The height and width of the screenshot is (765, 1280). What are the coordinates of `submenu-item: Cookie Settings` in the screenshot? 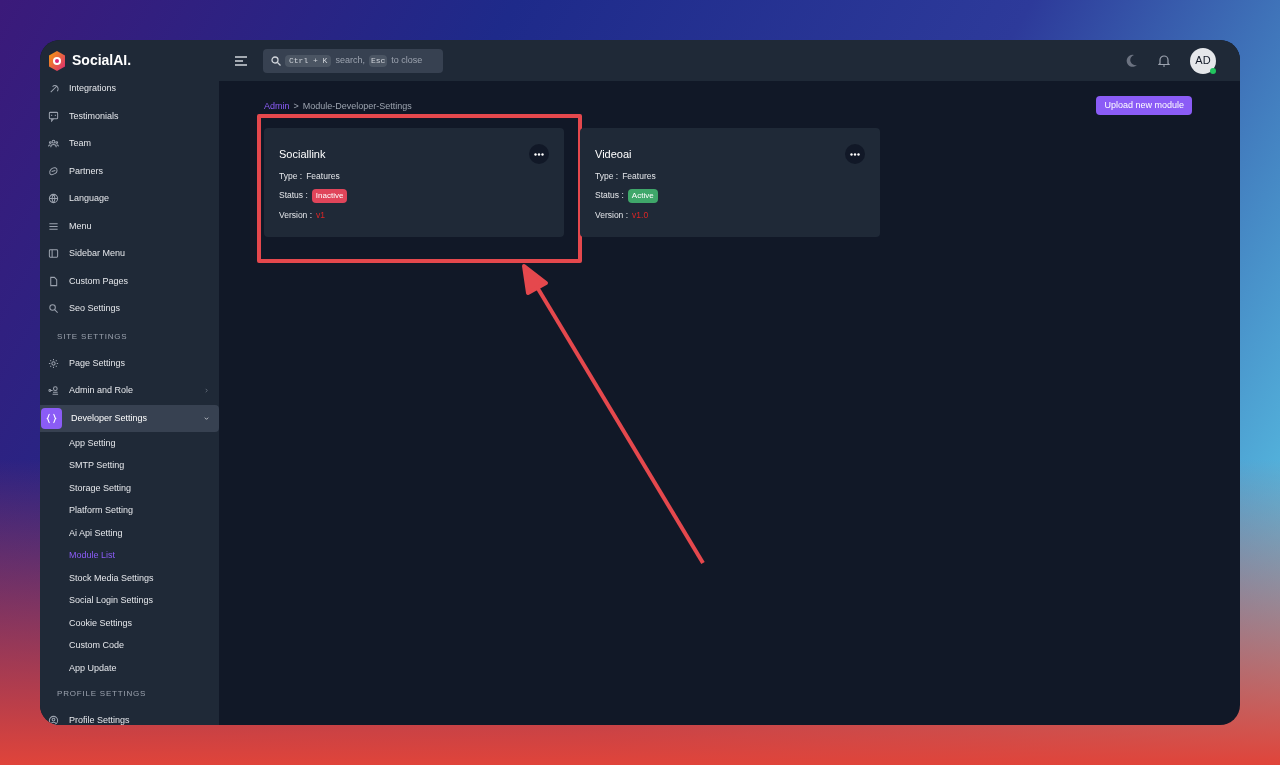 It's located at (129, 623).